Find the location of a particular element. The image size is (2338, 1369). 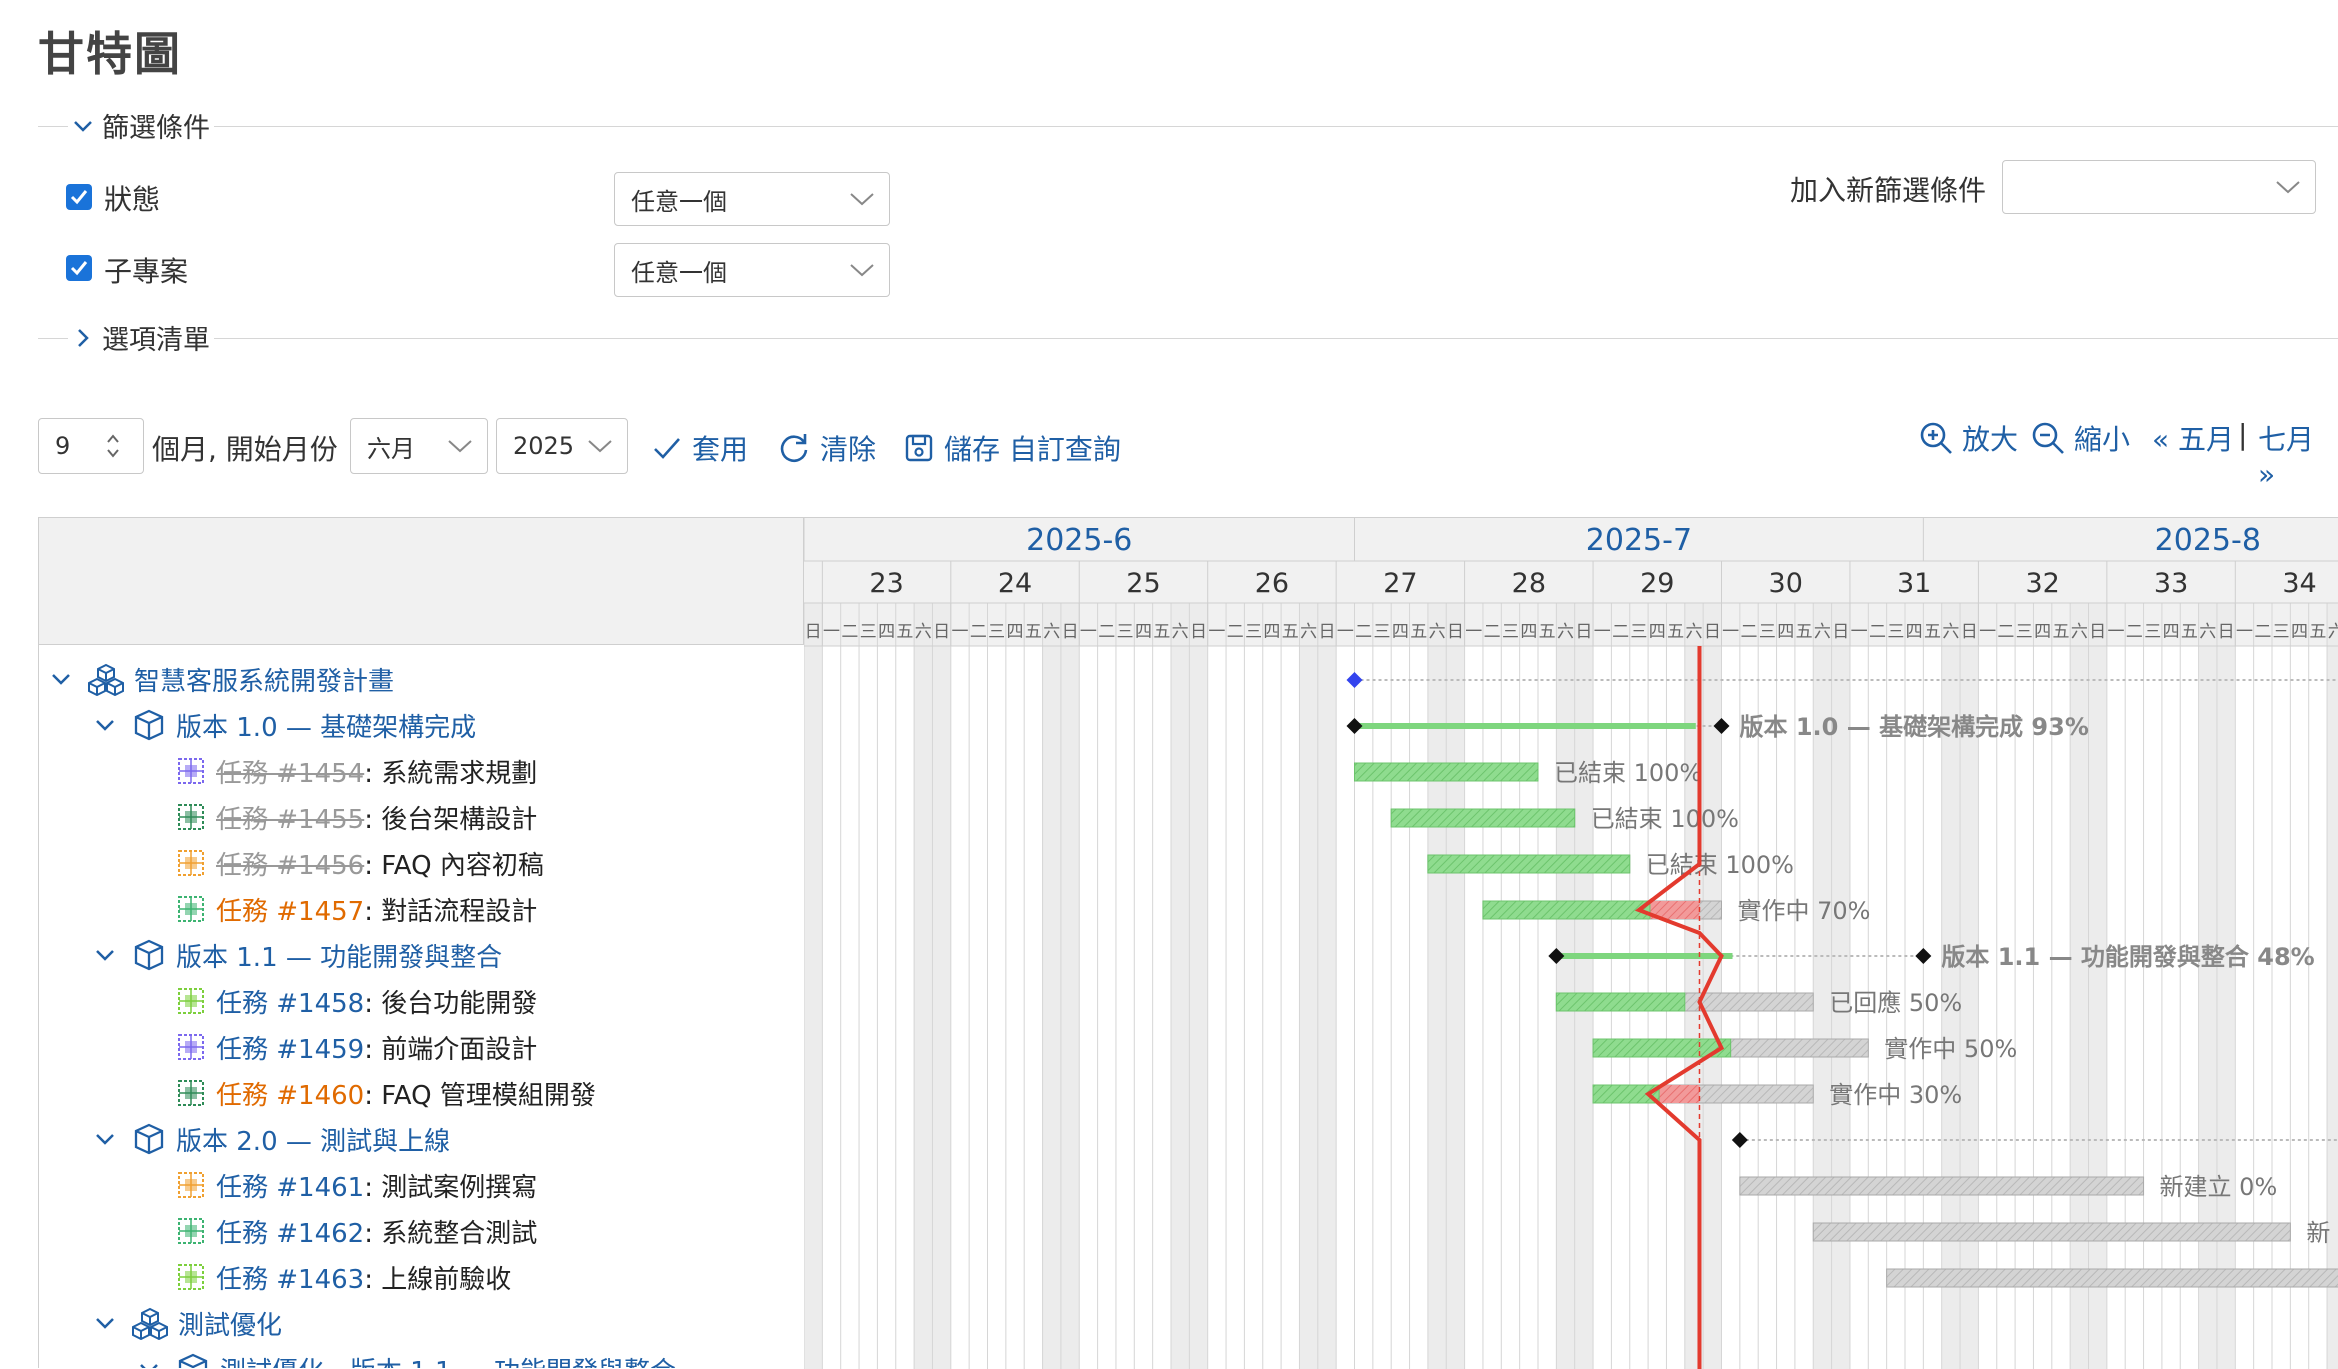

week-label: 25 is located at coordinates (1143, 583).